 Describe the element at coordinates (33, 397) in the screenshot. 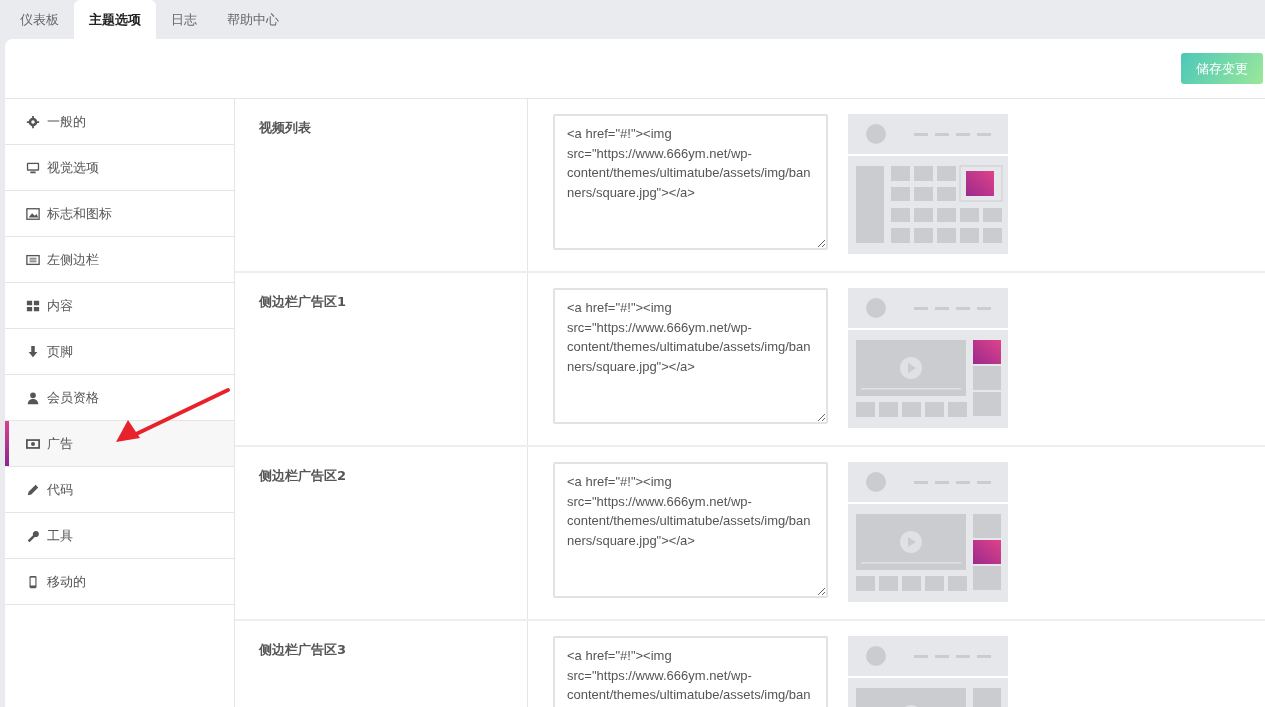

I see `user-icon` at that location.